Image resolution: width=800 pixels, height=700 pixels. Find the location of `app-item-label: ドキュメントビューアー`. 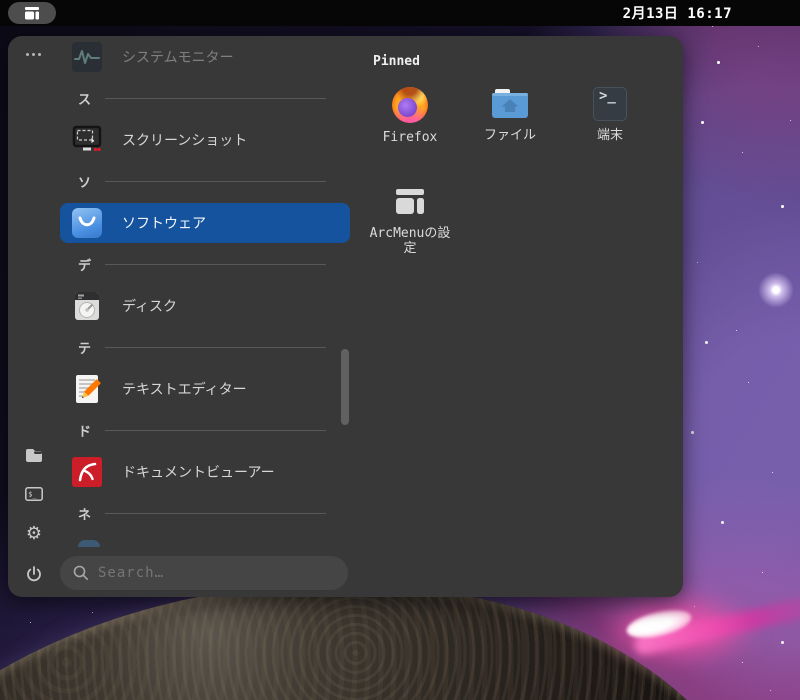

app-item-label: ドキュメントビューアー is located at coordinates (198, 473).